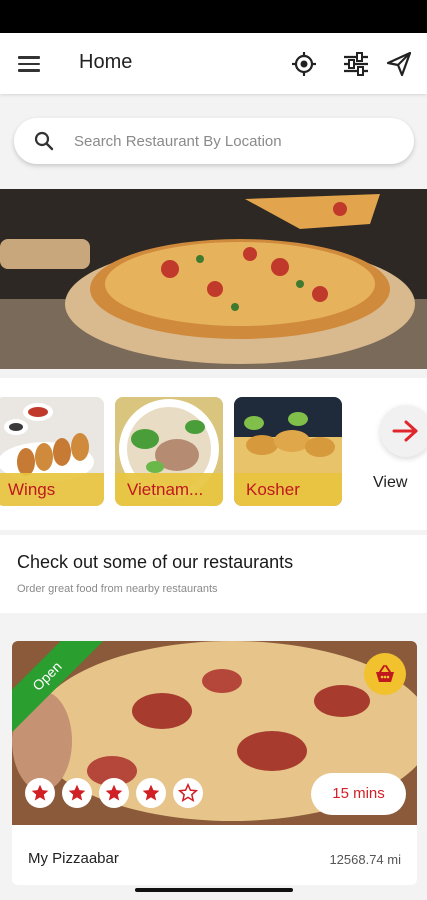 The height and width of the screenshot is (900, 427). I want to click on view-more-button, so click(403, 431).